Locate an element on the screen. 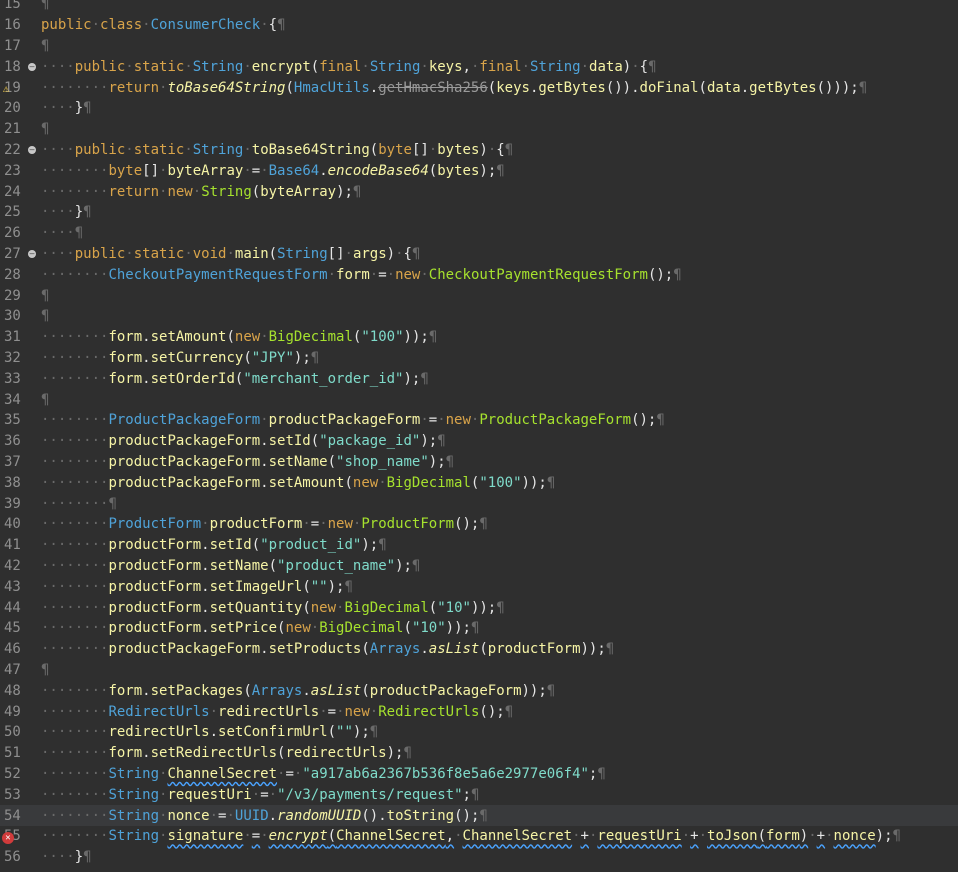 The image size is (958, 872). line-gutter: 17 is located at coordinates (18, 46).